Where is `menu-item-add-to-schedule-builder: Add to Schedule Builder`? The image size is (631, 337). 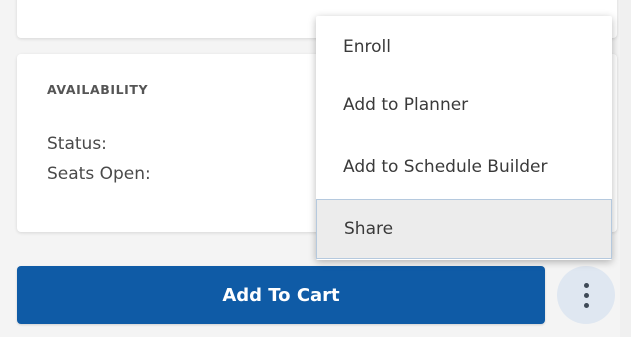 menu-item-add-to-schedule-builder: Add to Schedule Builder is located at coordinates (464, 167).